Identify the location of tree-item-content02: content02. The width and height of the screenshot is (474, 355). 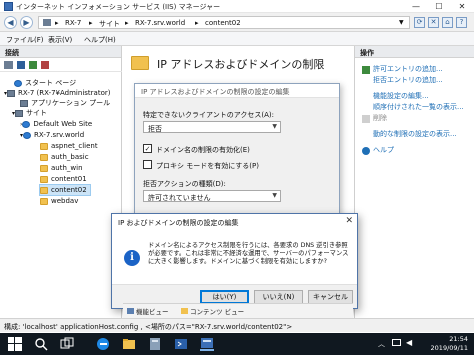
(65, 190).